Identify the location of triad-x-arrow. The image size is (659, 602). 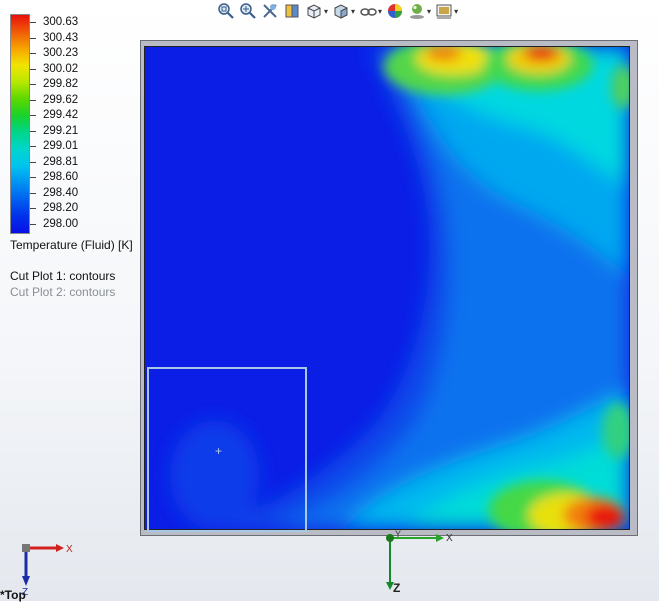
(60, 548).